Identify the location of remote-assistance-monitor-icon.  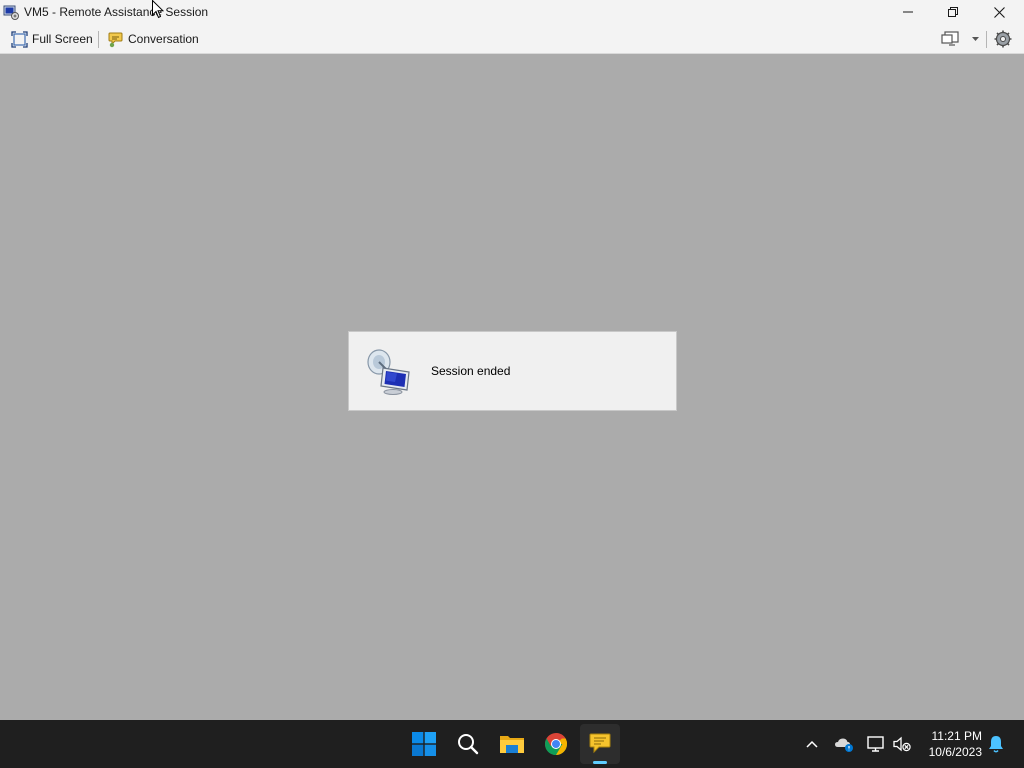
(388, 372).